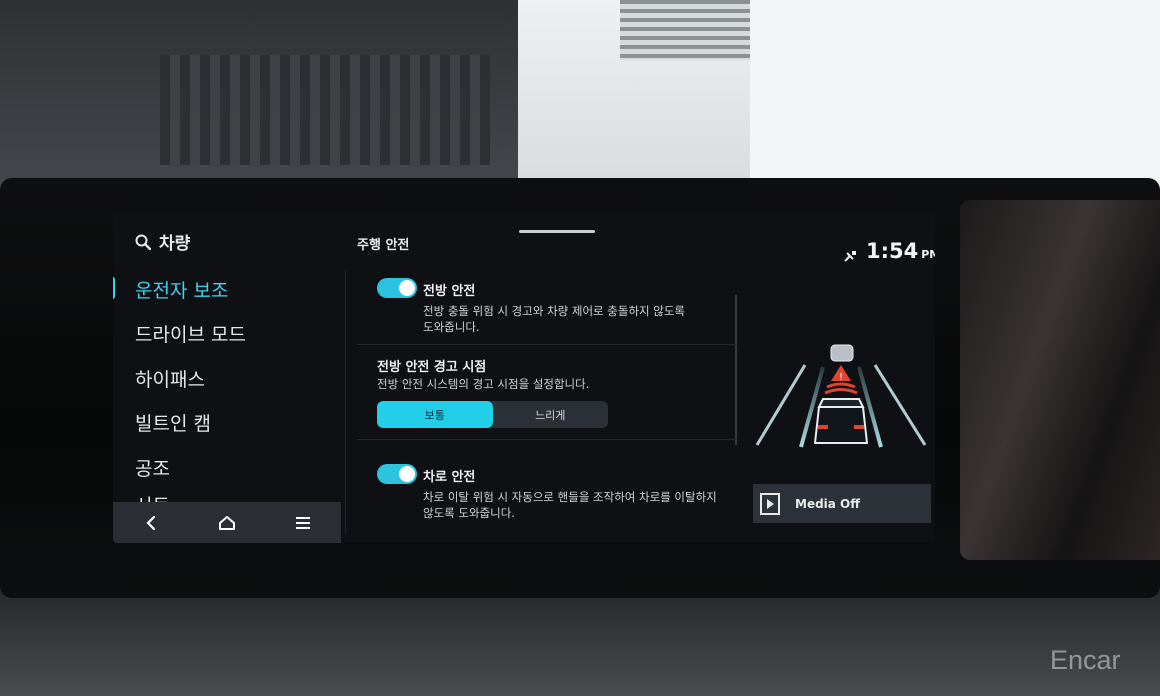 The height and width of the screenshot is (696, 1160). I want to click on timing-option-normal: 보통, so click(435, 414).